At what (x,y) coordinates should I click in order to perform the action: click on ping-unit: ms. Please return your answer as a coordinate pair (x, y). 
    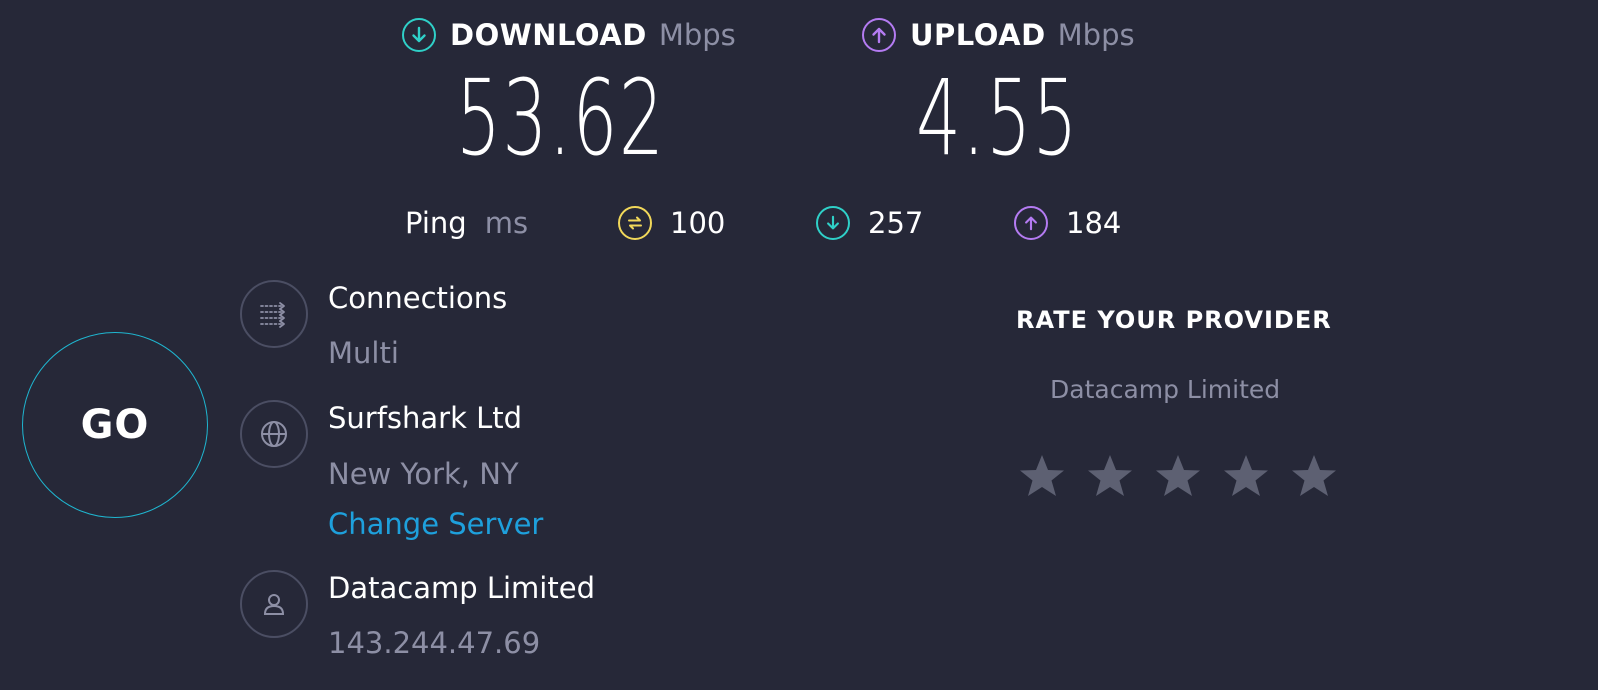
    Looking at the image, I should click on (506, 223).